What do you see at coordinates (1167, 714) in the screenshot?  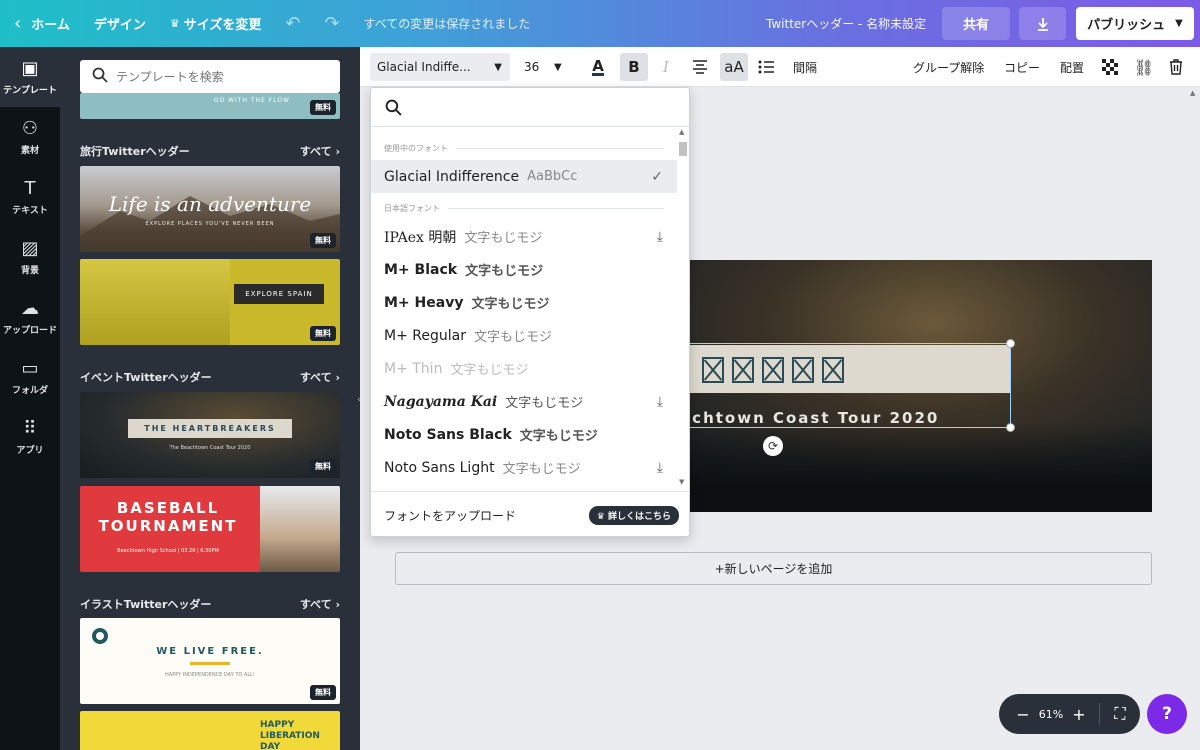 I see `help-button: ?` at bounding box center [1167, 714].